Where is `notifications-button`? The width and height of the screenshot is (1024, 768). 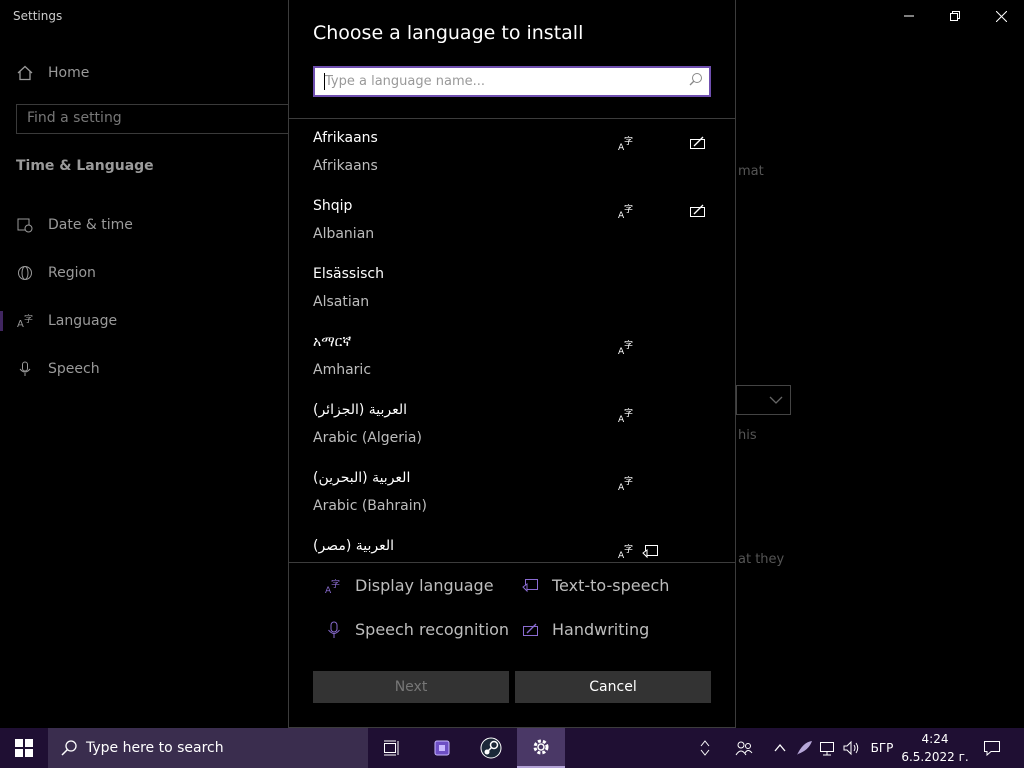
notifications-button is located at coordinates (992, 748).